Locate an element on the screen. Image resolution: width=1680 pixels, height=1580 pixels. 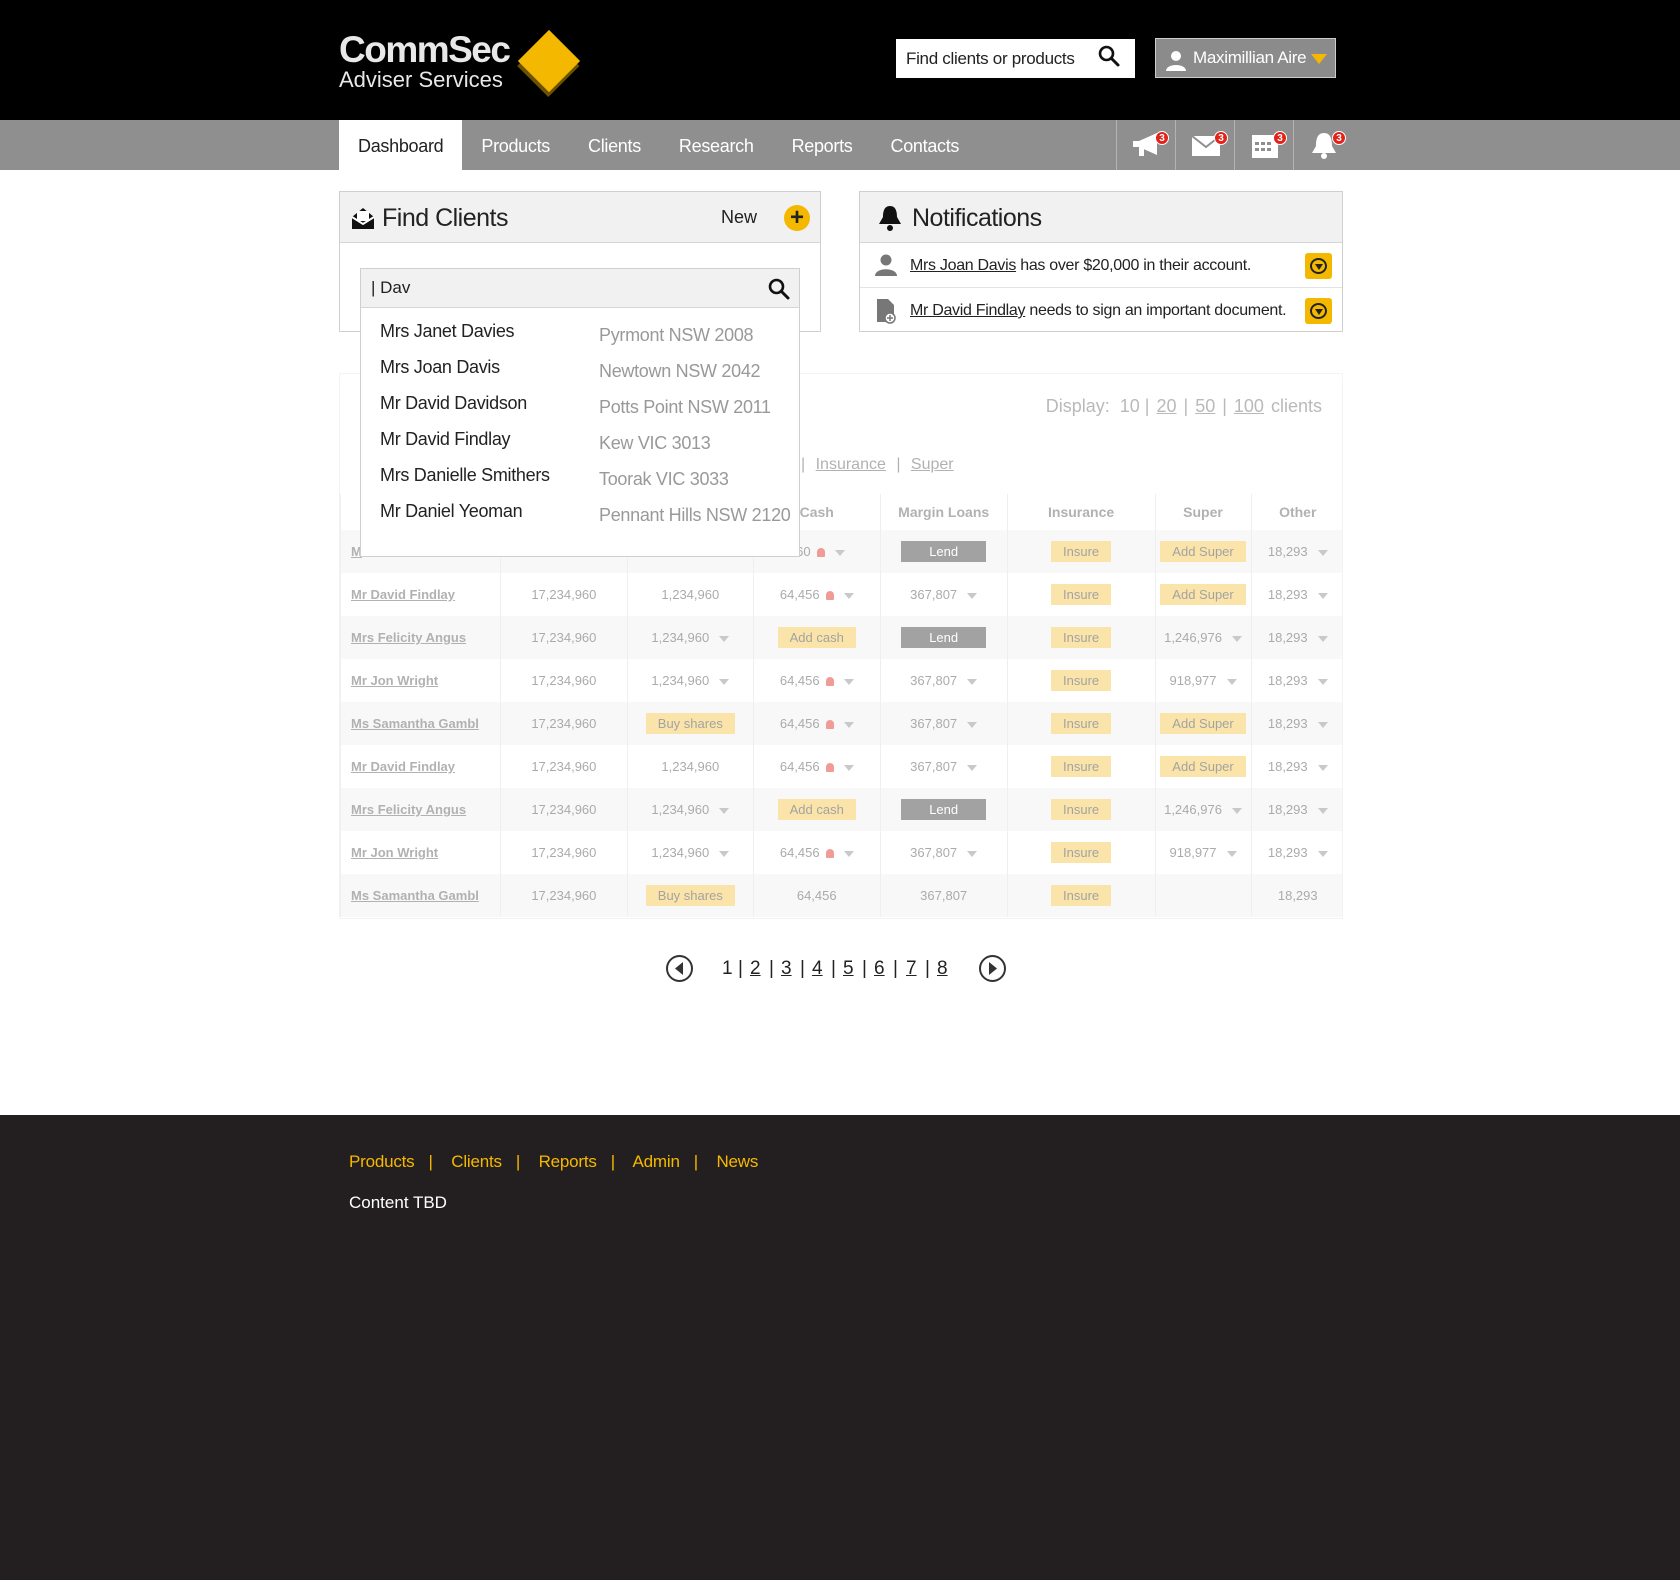
client-search-input is located at coordinates (551, 288).